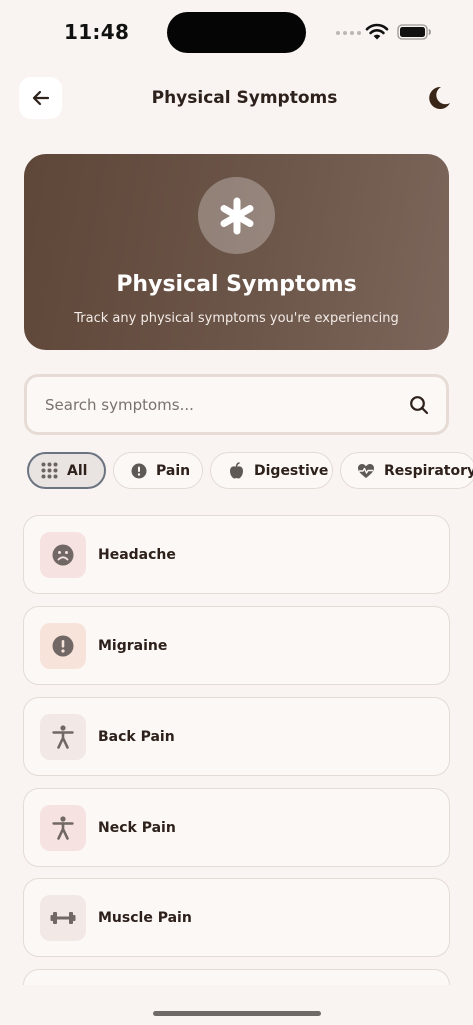 This screenshot has height=1025, width=473. Describe the element at coordinates (145, 918) in the screenshot. I see `symptom-label: Muscle Pain` at that location.